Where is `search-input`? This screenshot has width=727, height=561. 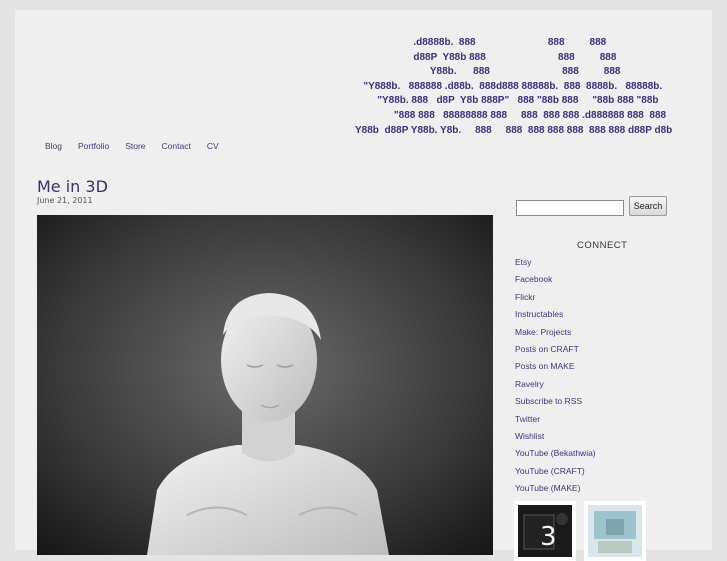 search-input is located at coordinates (570, 208).